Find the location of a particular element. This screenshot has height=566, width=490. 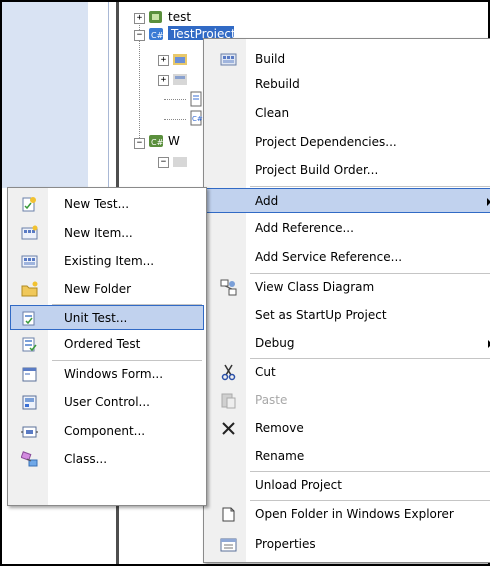

csharp-file-icon: C# is located at coordinates (196, 118).